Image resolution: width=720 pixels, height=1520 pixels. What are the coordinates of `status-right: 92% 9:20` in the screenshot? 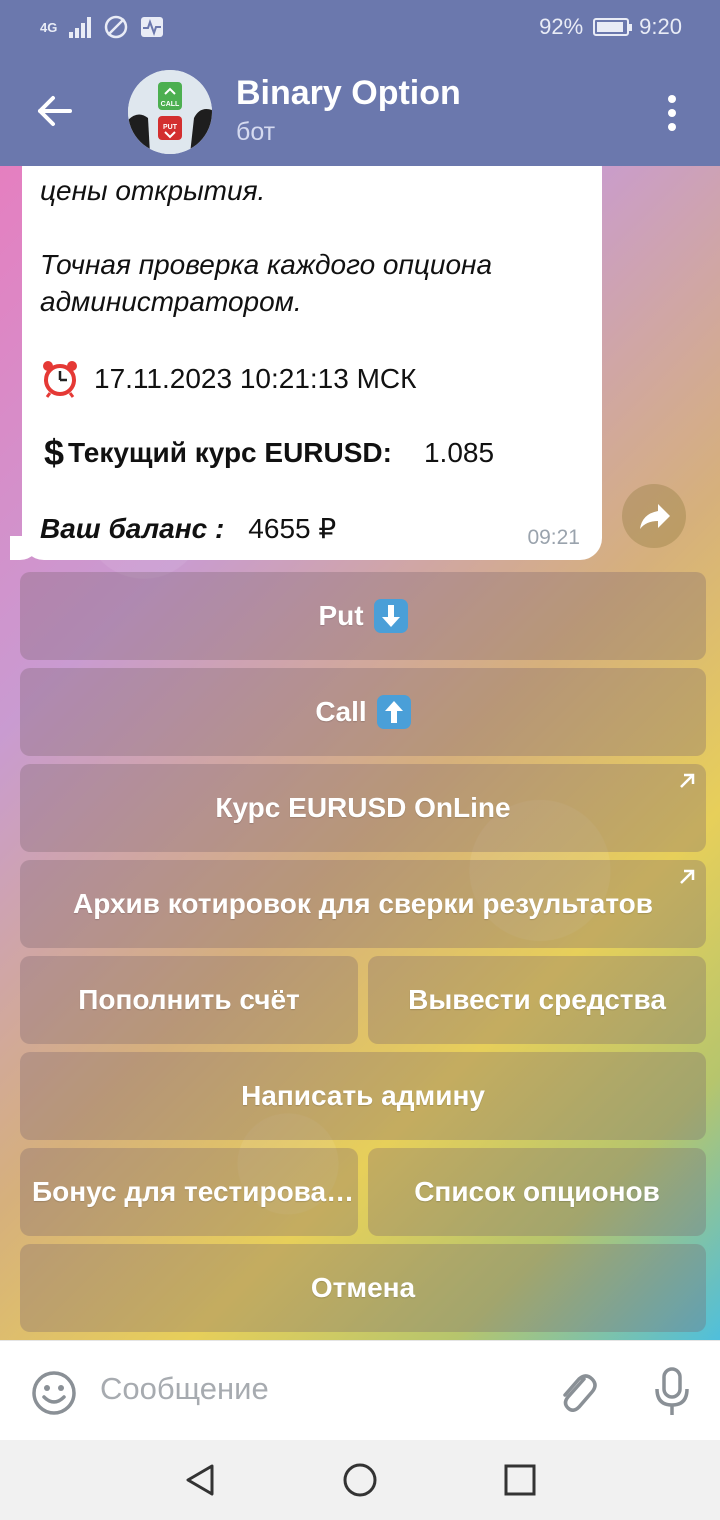 It's located at (610, 27).